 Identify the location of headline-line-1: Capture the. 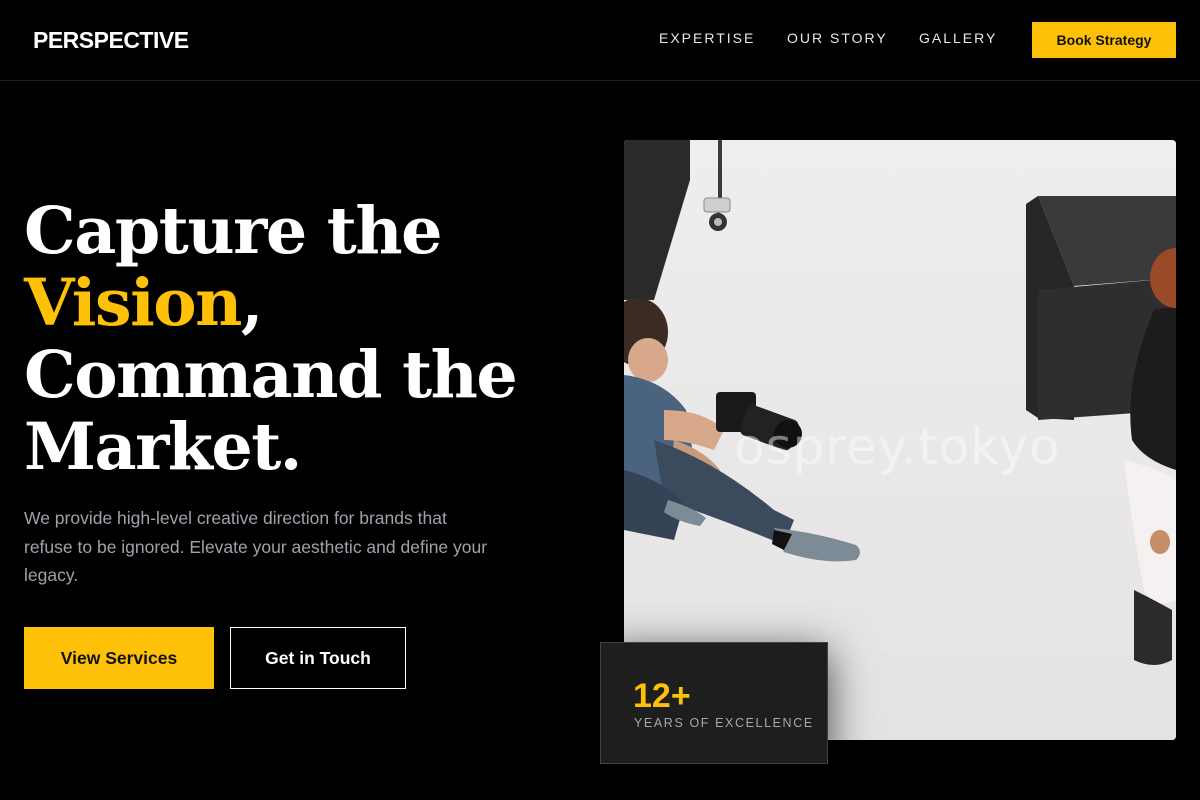
(233, 231).